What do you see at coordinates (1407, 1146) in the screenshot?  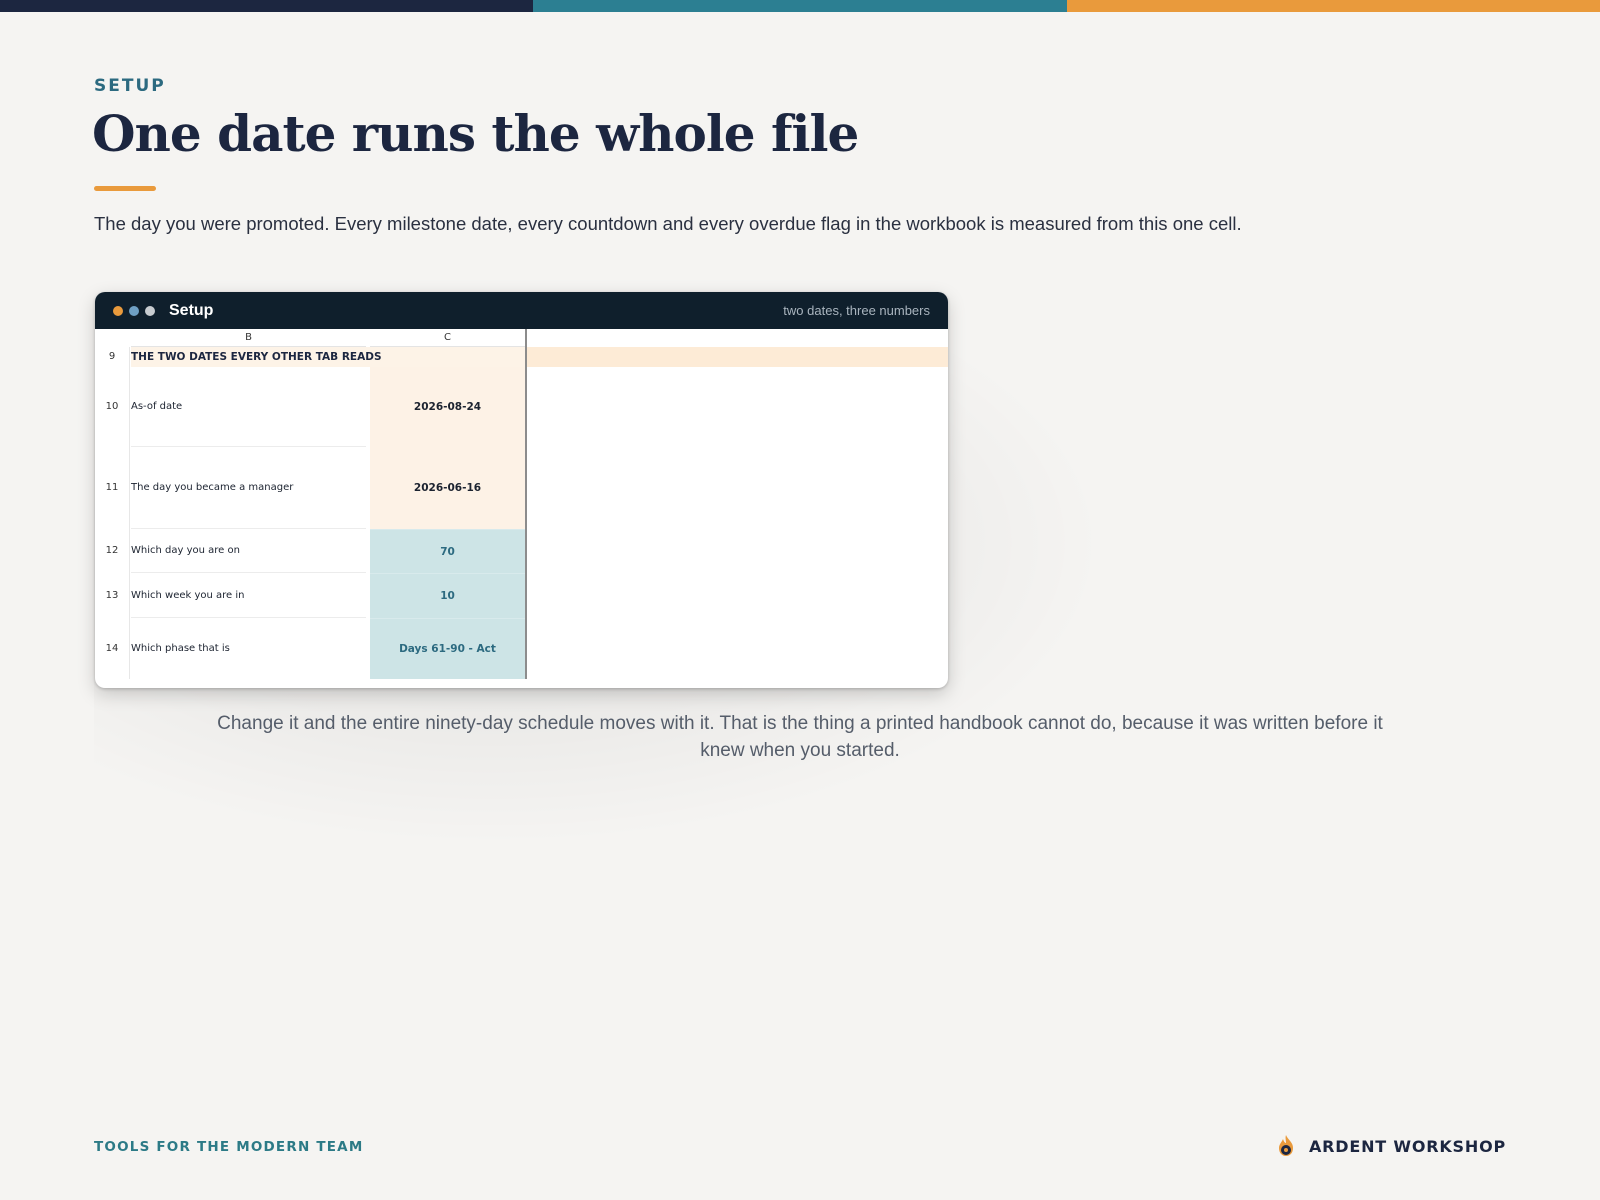 I see `brand-name: ARDENT WORKSHOP` at bounding box center [1407, 1146].